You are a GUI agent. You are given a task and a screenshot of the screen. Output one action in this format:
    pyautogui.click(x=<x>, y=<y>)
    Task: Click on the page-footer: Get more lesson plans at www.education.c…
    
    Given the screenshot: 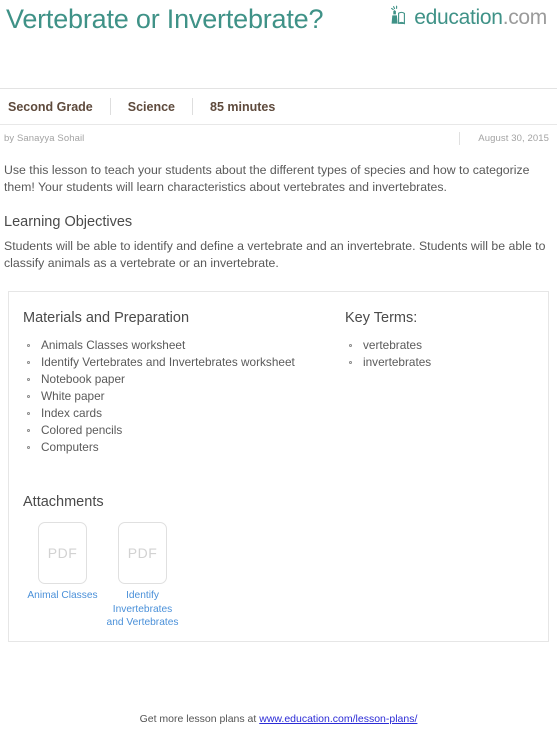 What is the action you would take?
    pyautogui.click(x=278, y=719)
    